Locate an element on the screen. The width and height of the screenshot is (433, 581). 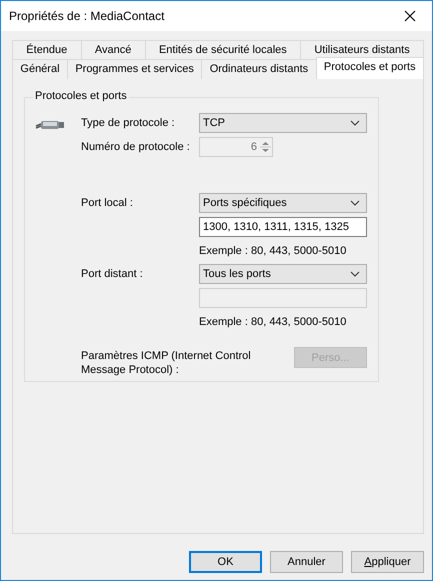
tab: Utilisateurs distants is located at coordinates (362, 49).